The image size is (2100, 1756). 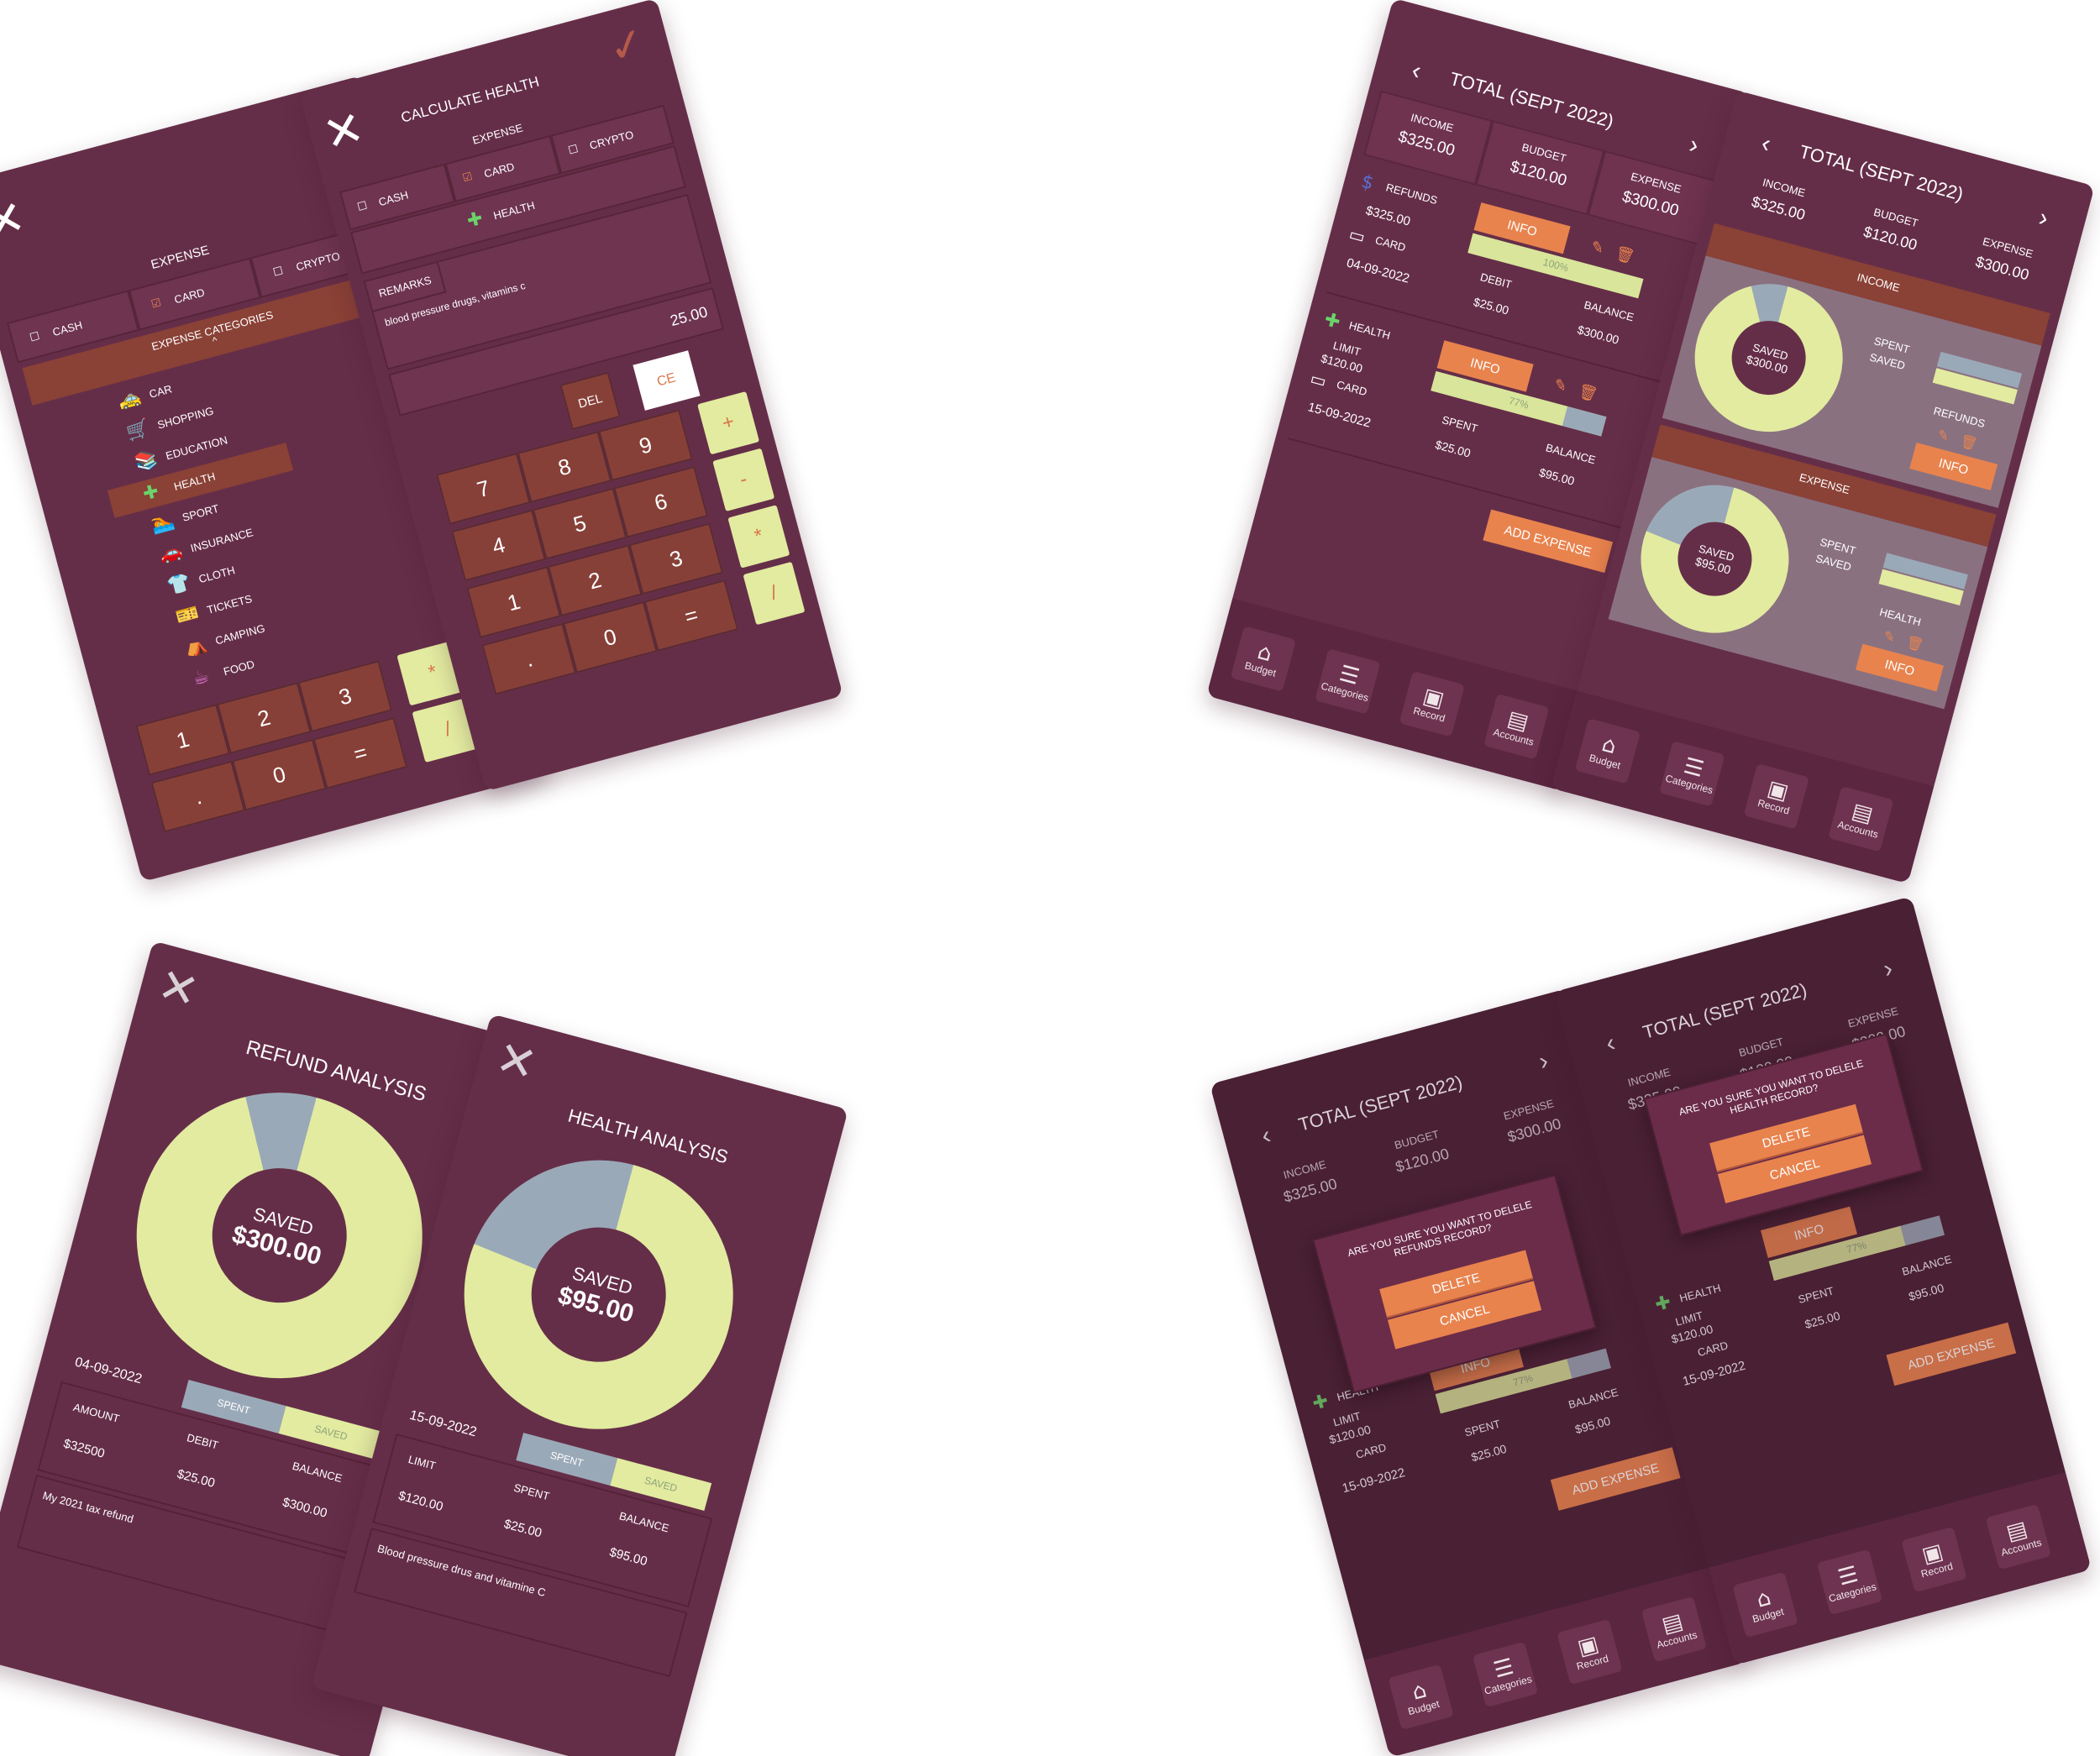 I want to click on amount-value: $32500, so click(x=84, y=1449).